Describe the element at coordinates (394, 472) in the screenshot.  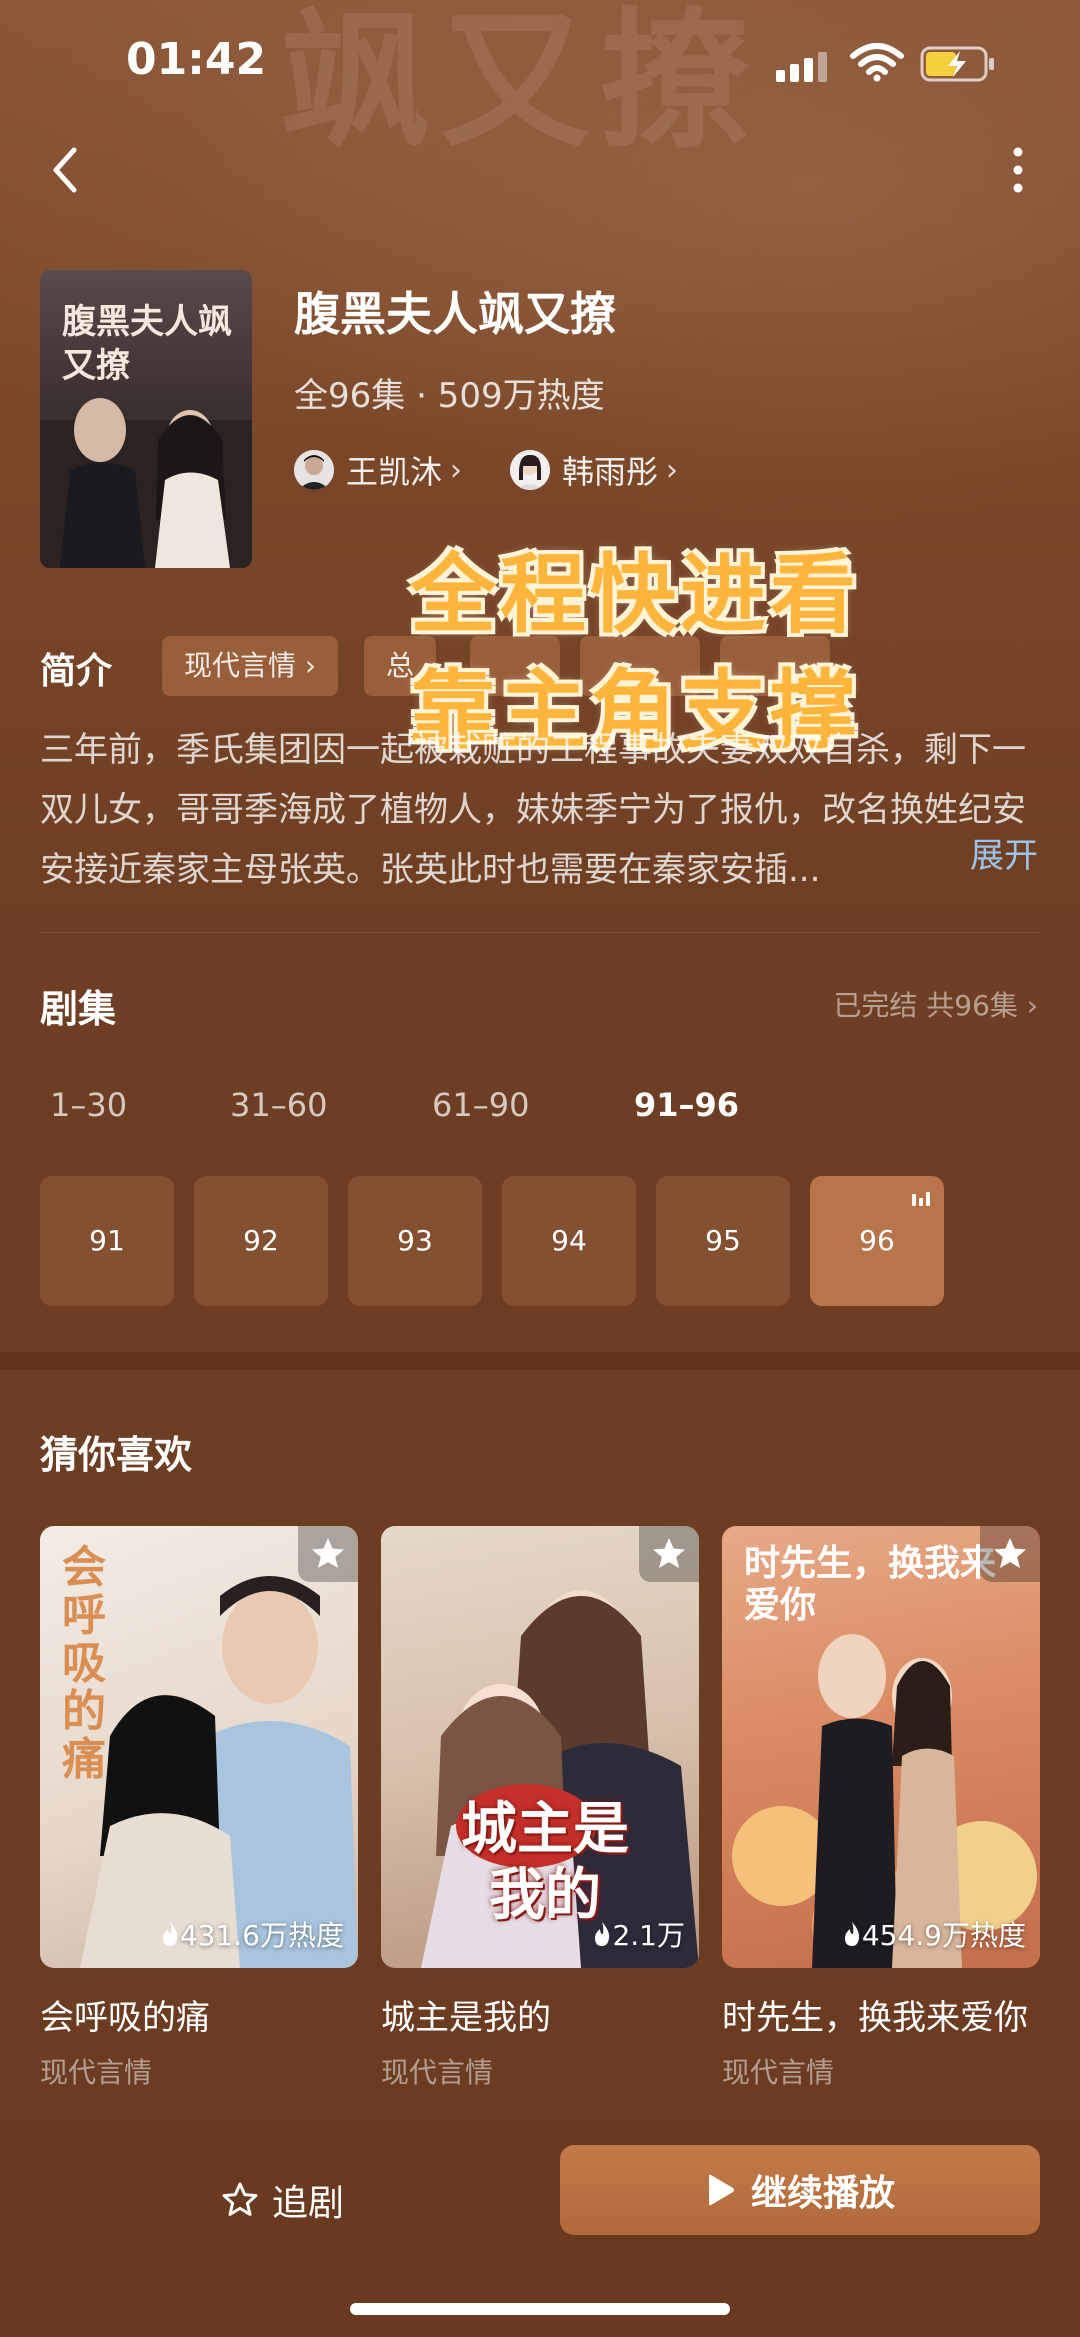
I see `cast-name: 王凯沐` at that location.